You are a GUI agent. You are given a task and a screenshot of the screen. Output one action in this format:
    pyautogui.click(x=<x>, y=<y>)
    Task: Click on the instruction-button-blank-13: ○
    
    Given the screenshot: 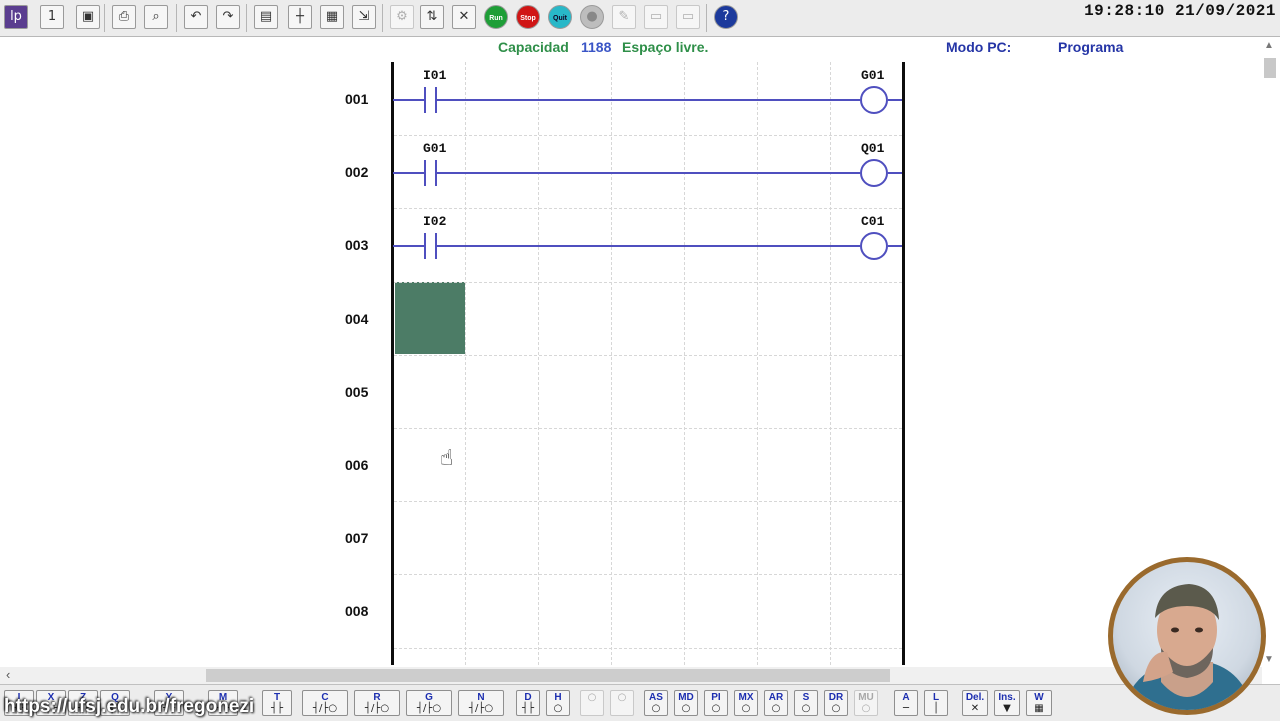 What is the action you would take?
    pyautogui.click(x=592, y=703)
    